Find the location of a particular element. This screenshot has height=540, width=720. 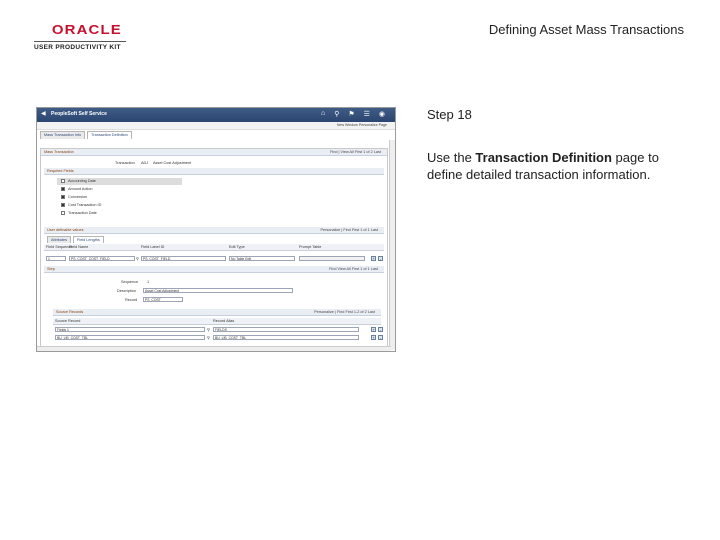

source-records-title: Source Records is located at coordinates (70, 312).